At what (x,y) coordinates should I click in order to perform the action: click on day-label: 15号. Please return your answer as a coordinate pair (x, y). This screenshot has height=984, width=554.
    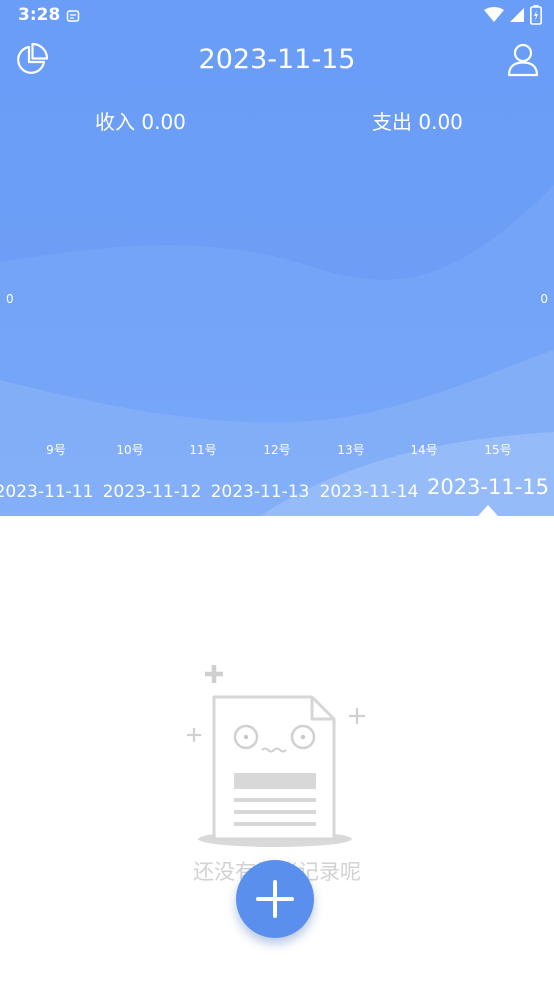
    Looking at the image, I should click on (498, 450).